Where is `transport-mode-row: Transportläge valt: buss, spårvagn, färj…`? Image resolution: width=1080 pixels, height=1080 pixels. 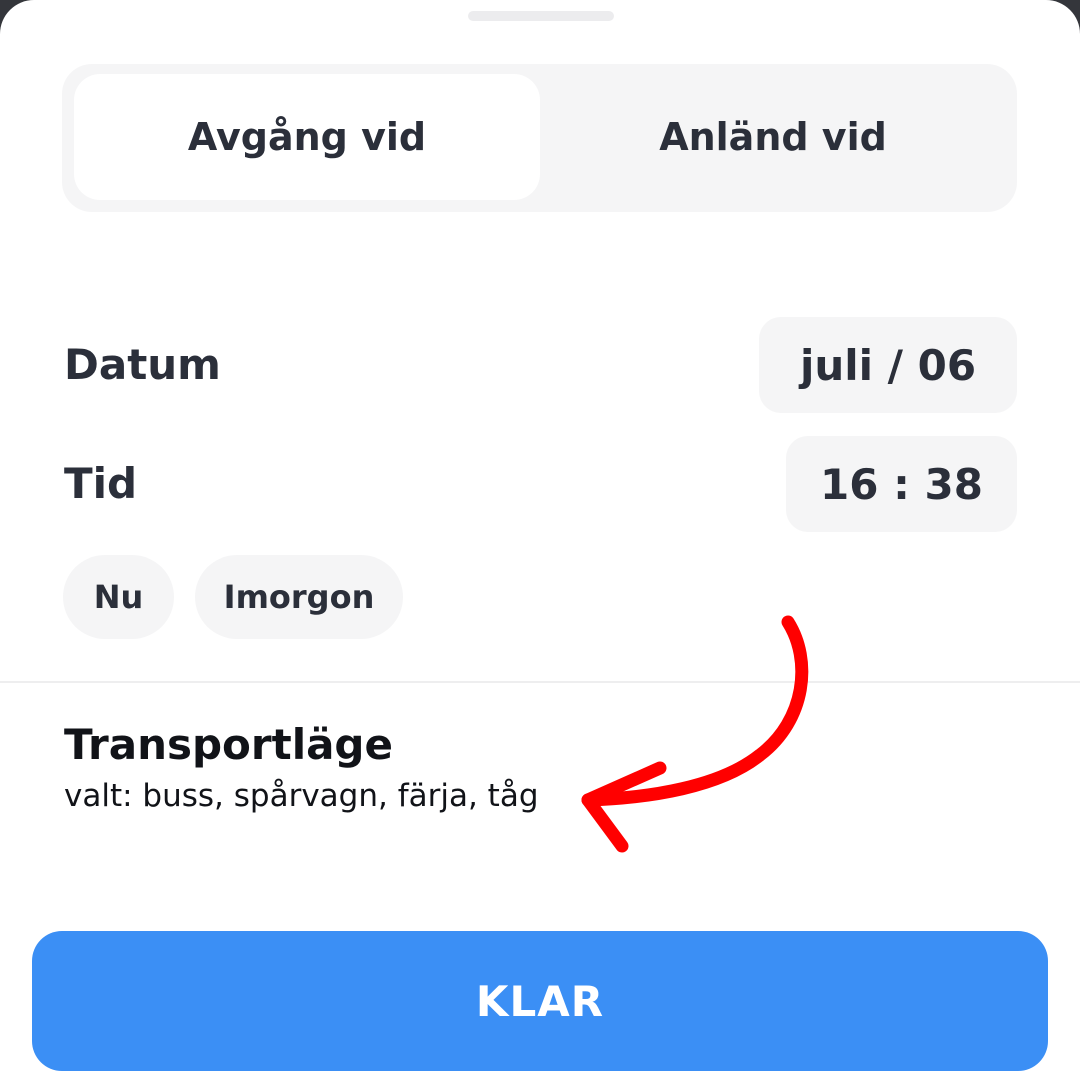 transport-mode-row: Transportläge valt: buss, spårvagn, färj… is located at coordinates (301, 767).